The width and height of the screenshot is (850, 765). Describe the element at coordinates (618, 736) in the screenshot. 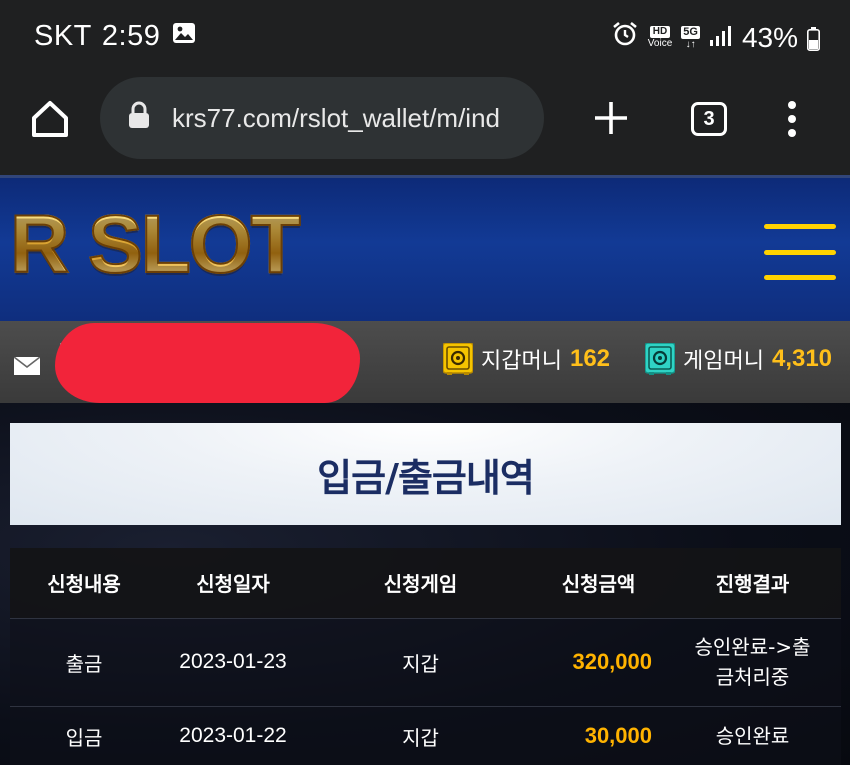

I see `cell-amount: 30,000` at that location.